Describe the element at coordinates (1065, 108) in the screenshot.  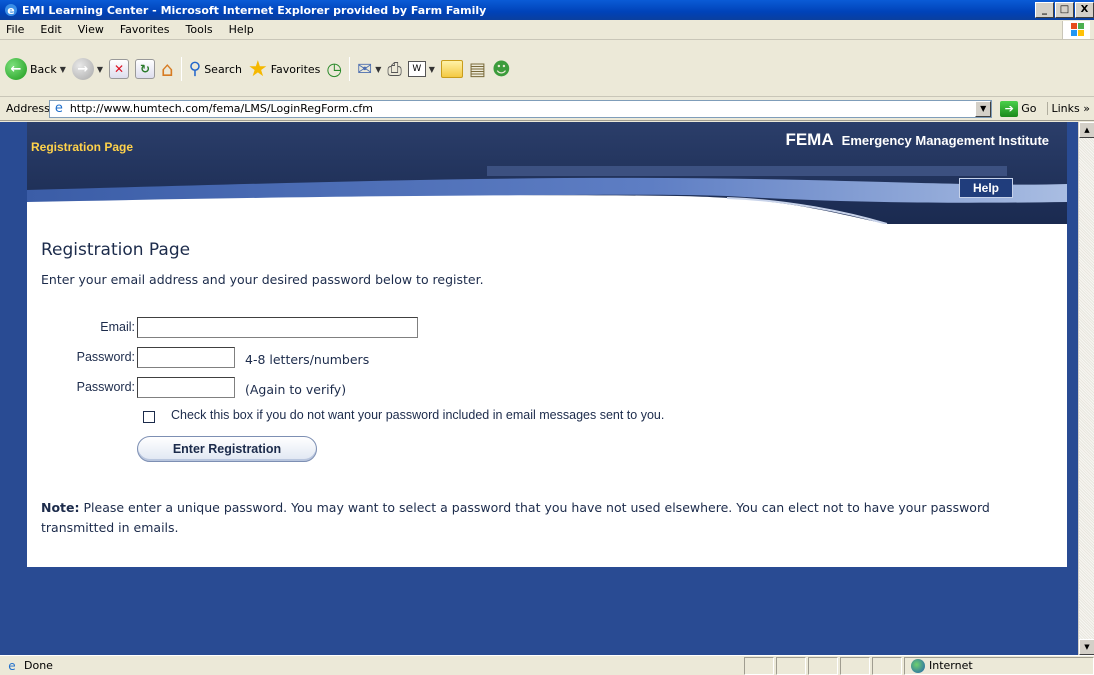
I see `links-label: Links` at that location.